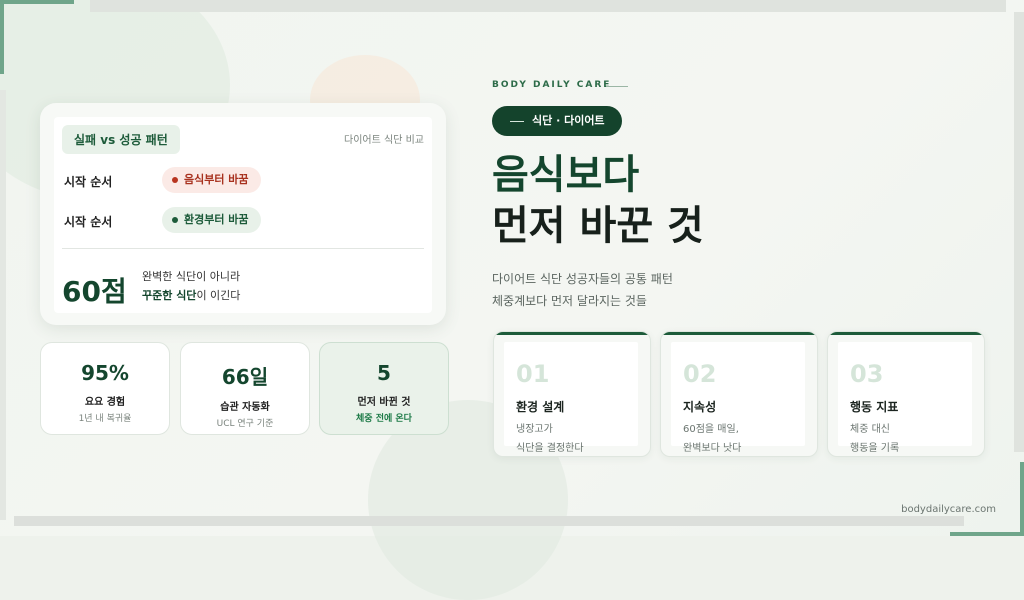 The image size is (1024, 600). What do you see at coordinates (243, 248) in the screenshot?
I see `divider` at bounding box center [243, 248].